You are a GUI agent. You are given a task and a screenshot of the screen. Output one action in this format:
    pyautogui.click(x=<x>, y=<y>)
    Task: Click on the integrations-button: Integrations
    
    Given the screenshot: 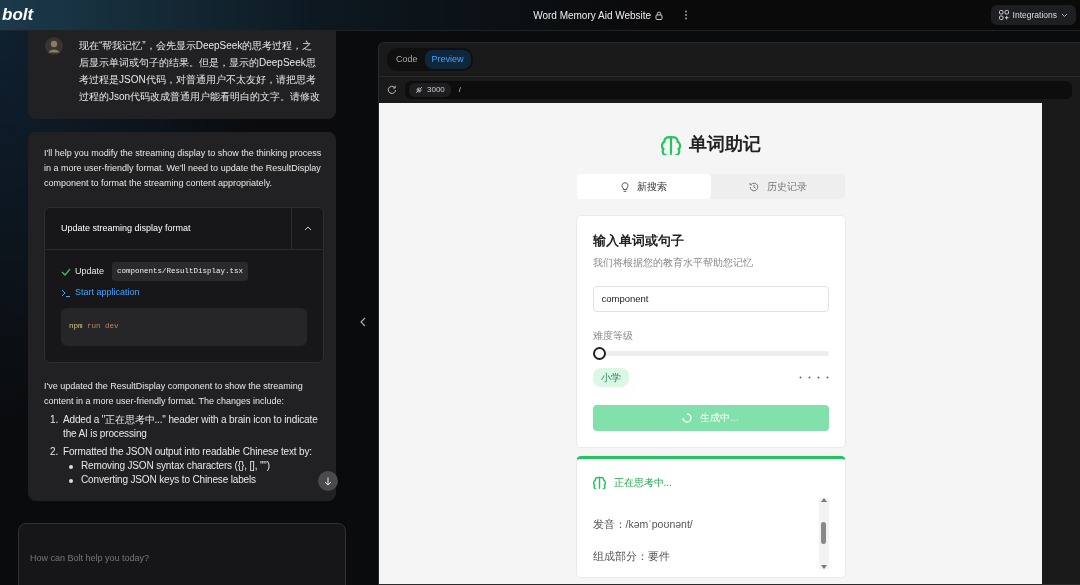 What is the action you would take?
    pyautogui.click(x=1033, y=15)
    